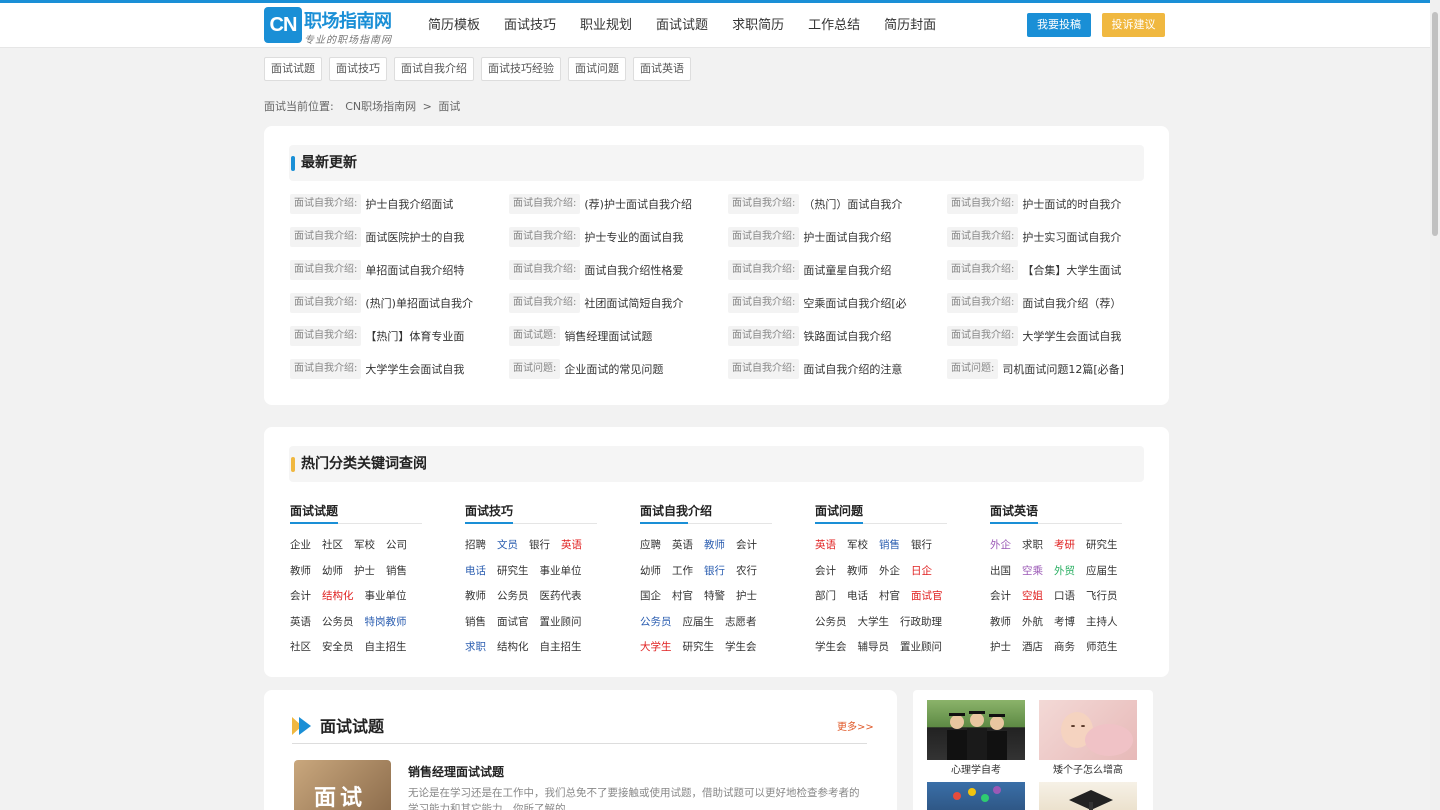 This screenshot has width=1440, height=810. I want to click on article-title-link: 销售经理面试试题, so click(456, 771).